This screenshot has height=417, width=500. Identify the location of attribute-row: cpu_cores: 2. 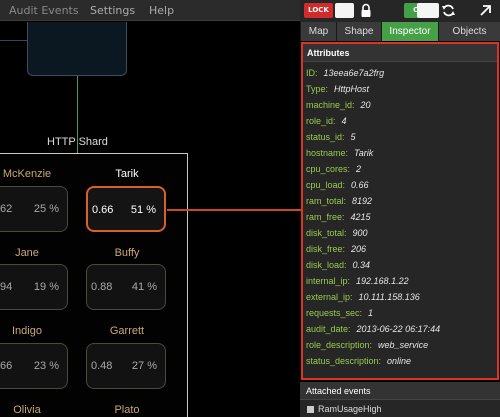
(333, 169).